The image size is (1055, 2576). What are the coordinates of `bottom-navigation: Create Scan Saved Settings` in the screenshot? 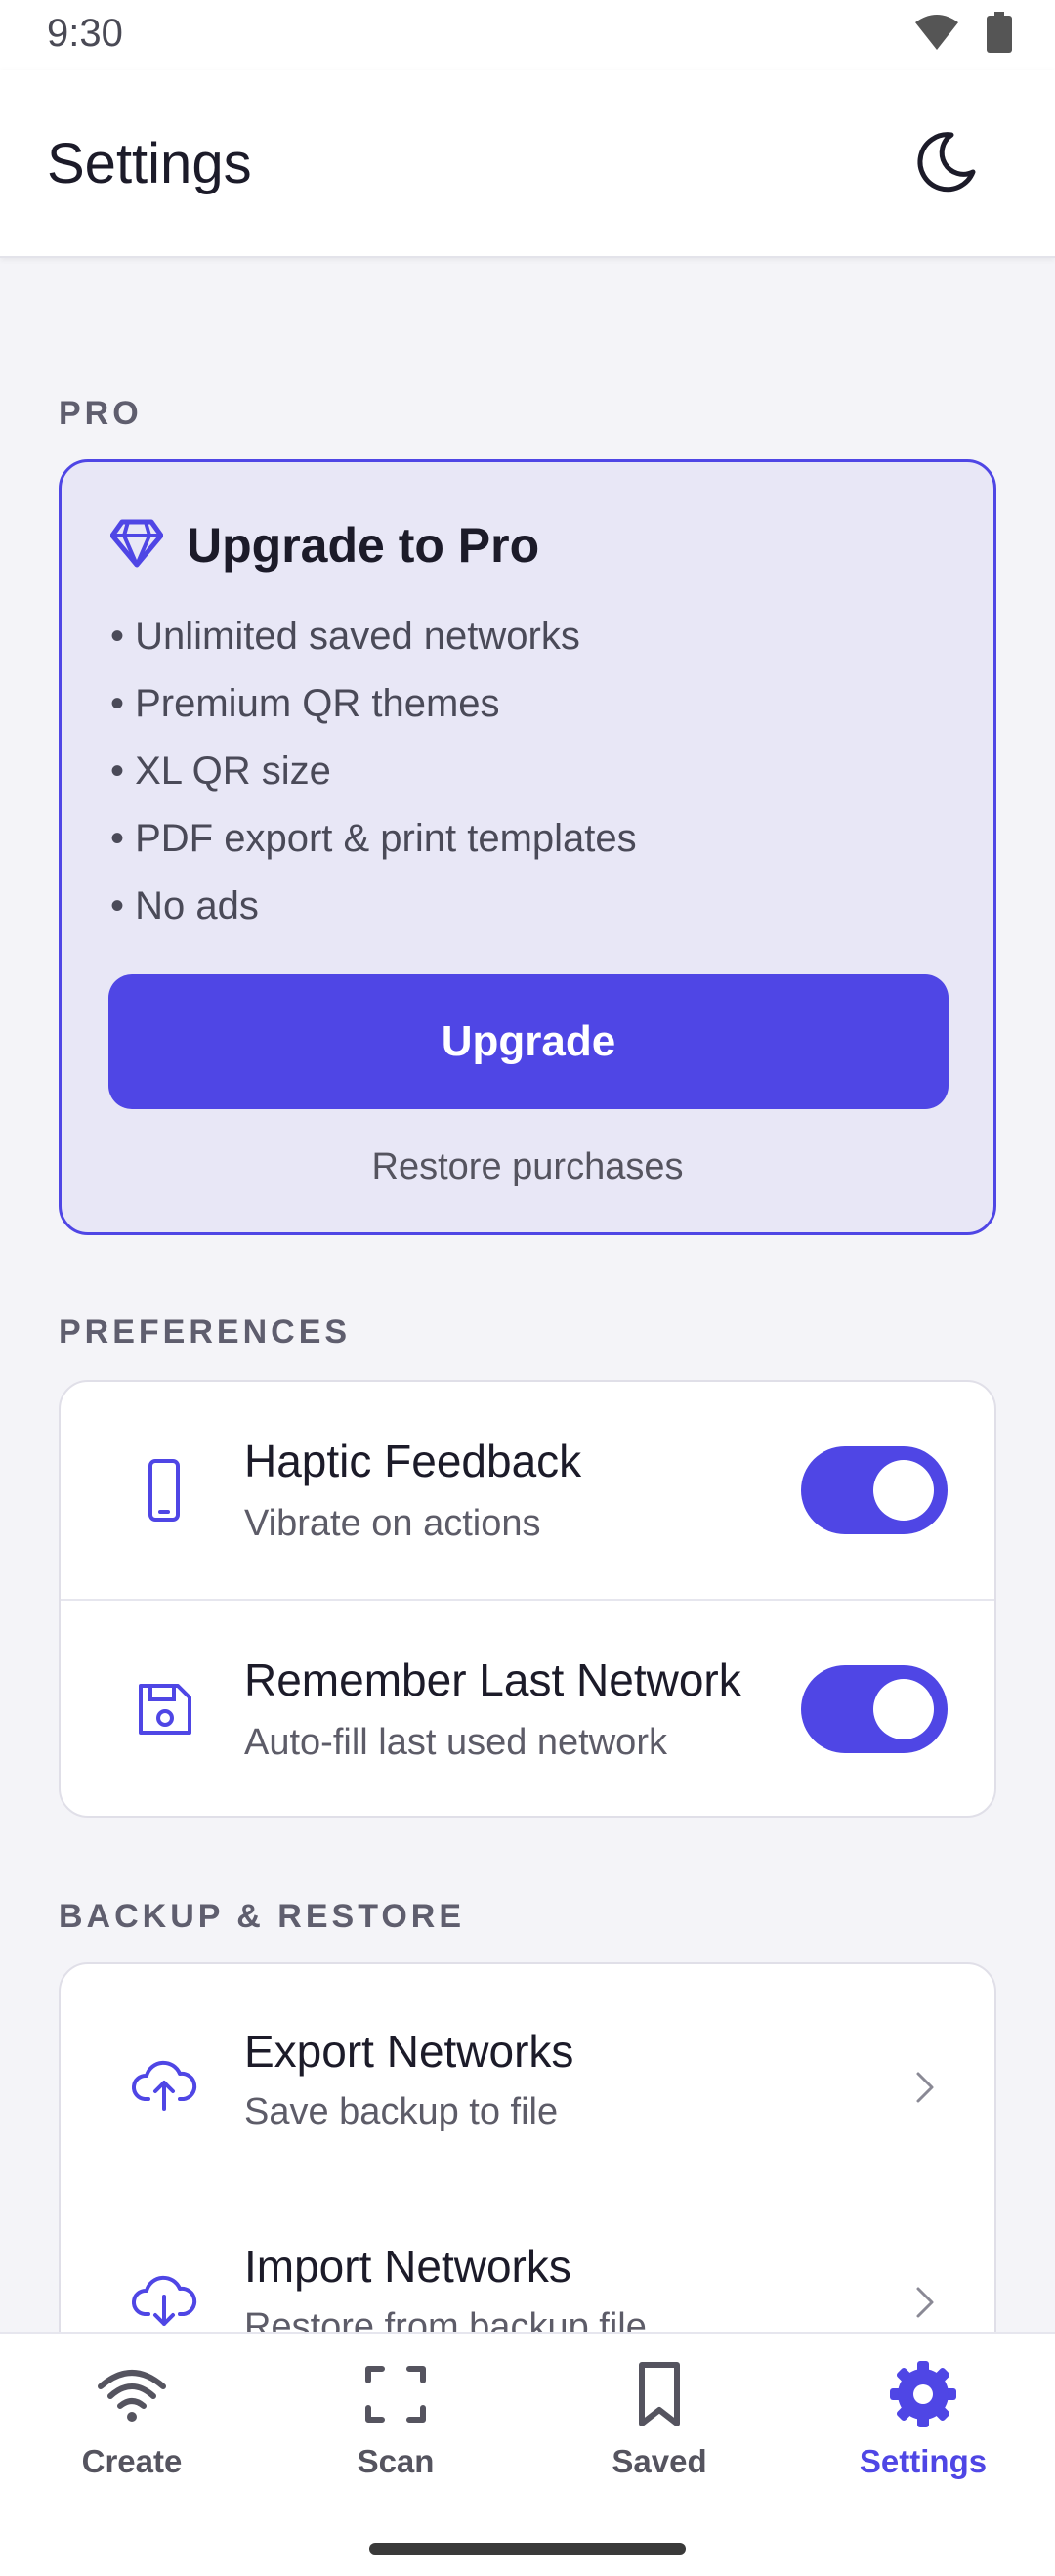 It's located at (527, 2454).